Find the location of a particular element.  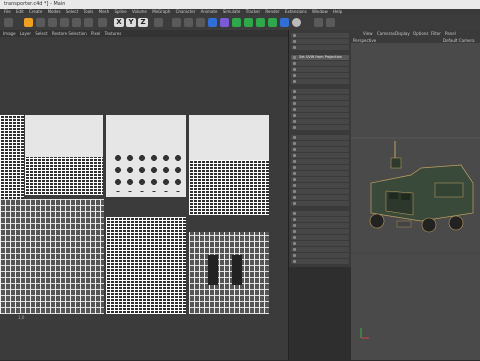

viewport-menu-filter: Filter is located at coordinates (436, 33).